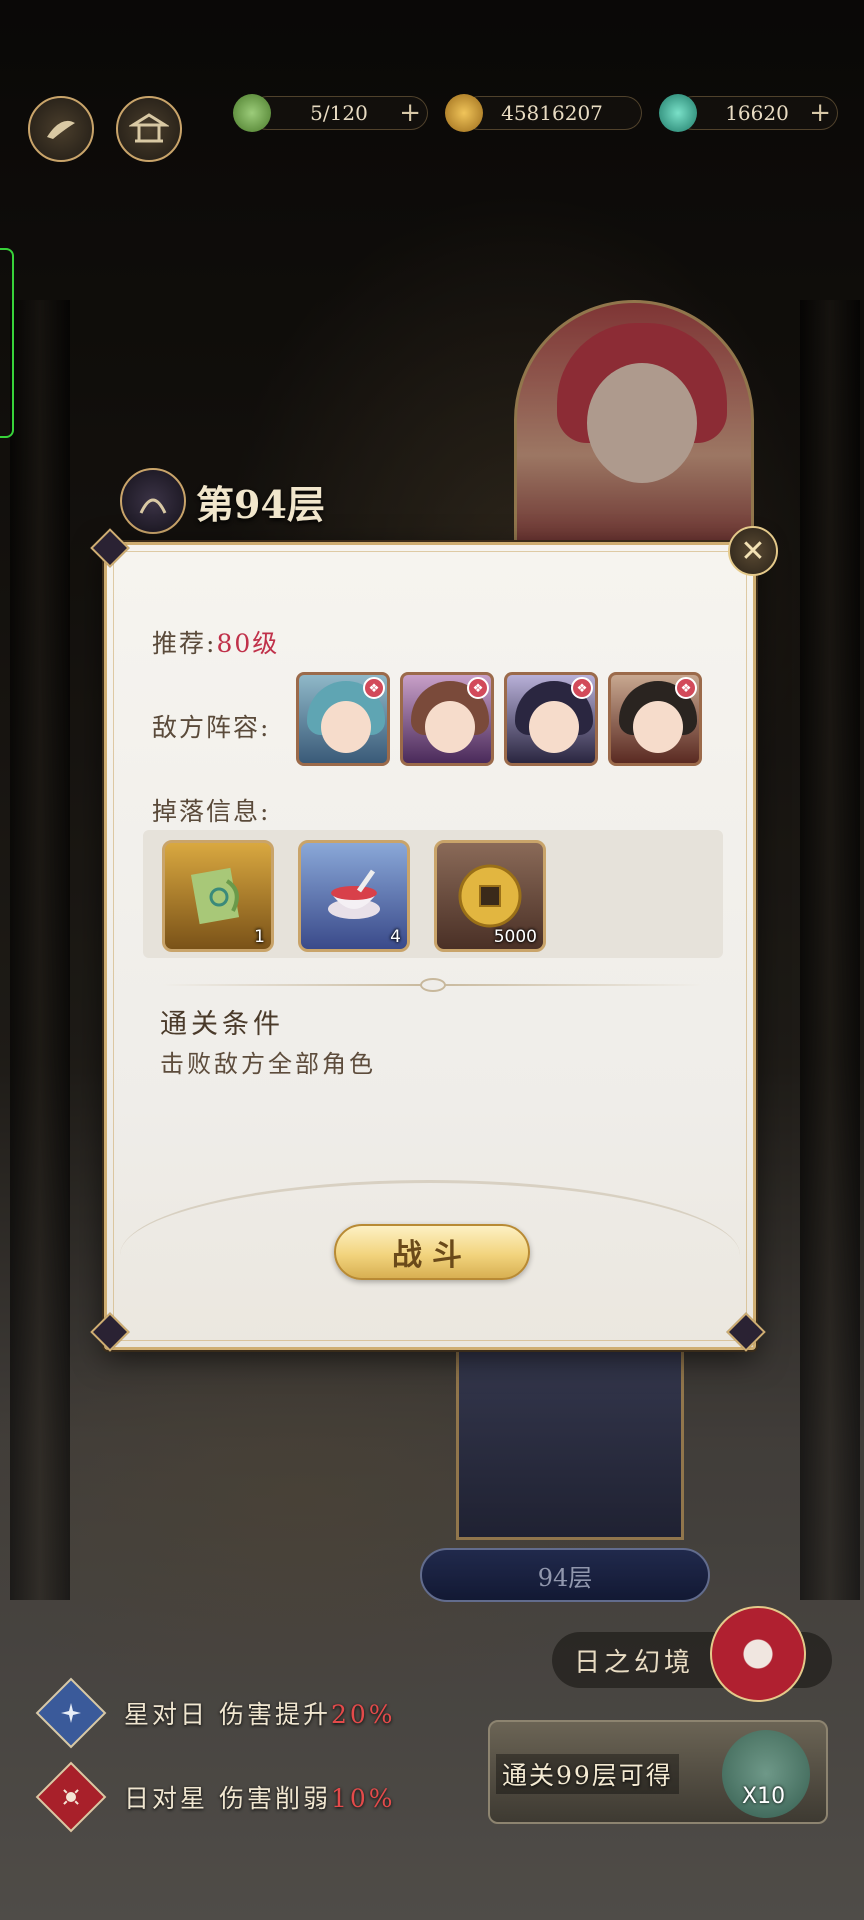 This screenshot has height=1920, width=864. I want to click on buff-description: 日对星 伤害削弱, so click(227, 1798).